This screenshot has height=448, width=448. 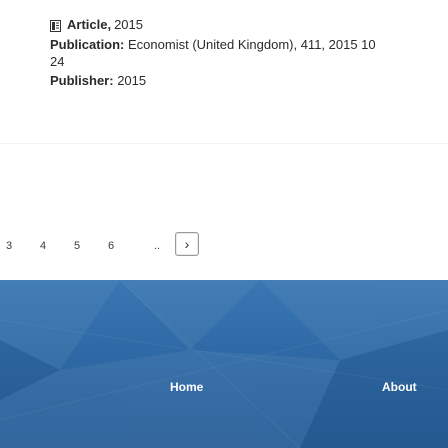 What do you see at coordinates (111, 246) in the screenshot?
I see `page-6: 6` at bounding box center [111, 246].